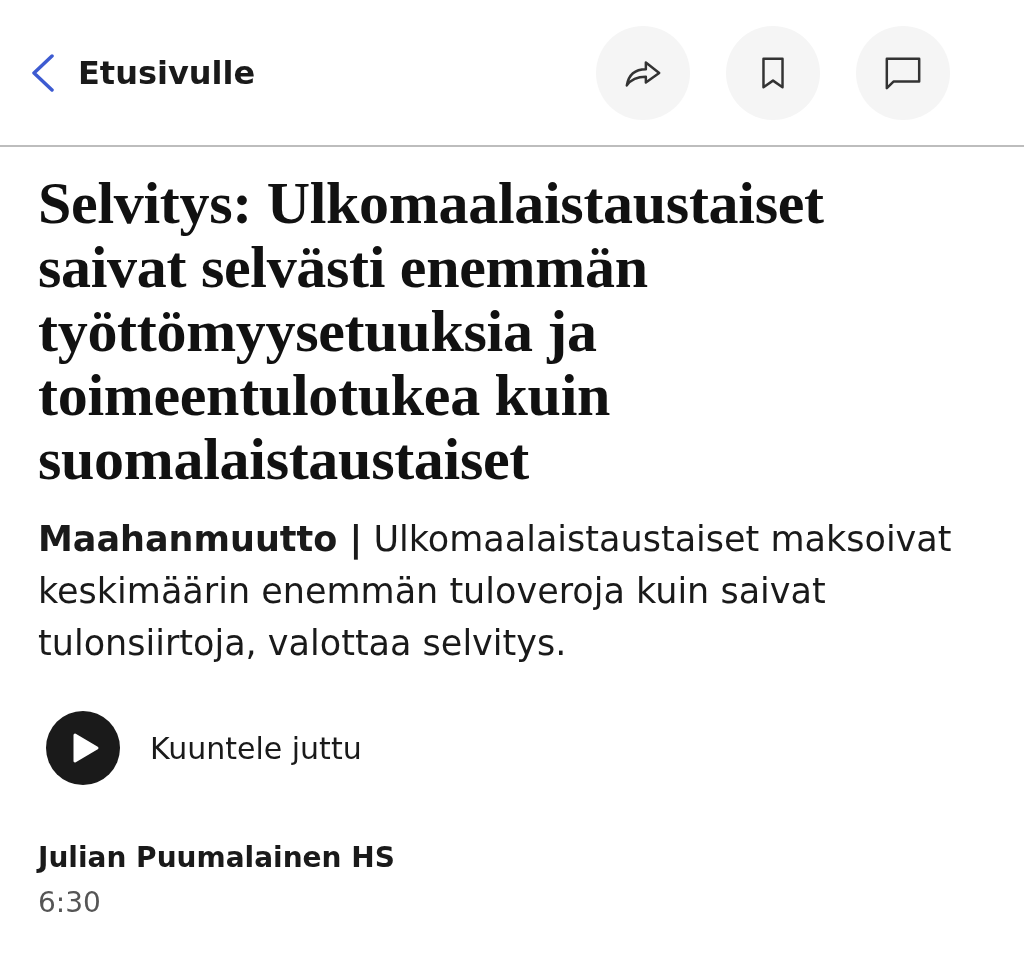 The height and width of the screenshot is (960, 1024). What do you see at coordinates (43, 72) in the screenshot?
I see `back-chevron-icon` at bounding box center [43, 72].